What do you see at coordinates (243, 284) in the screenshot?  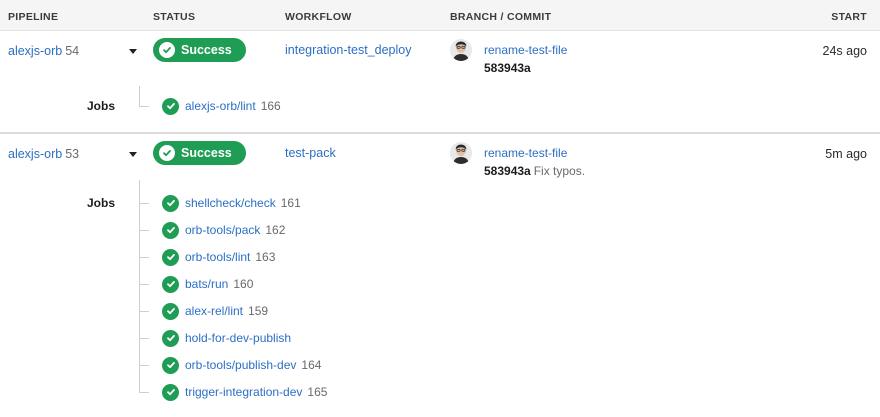 I see `job-number: 160` at bounding box center [243, 284].